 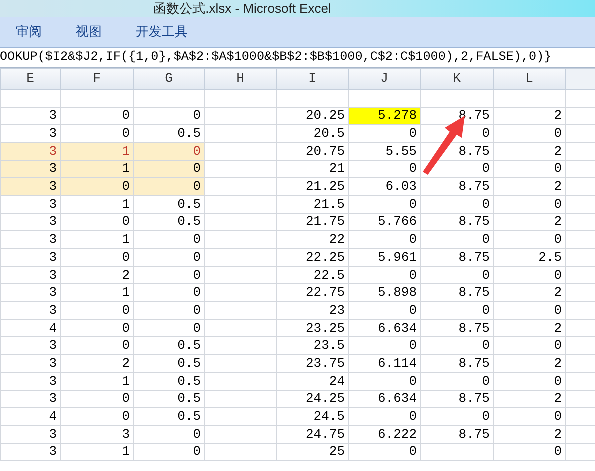 What do you see at coordinates (30, 417) in the screenshot?
I see `table-cell: 4` at bounding box center [30, 417].